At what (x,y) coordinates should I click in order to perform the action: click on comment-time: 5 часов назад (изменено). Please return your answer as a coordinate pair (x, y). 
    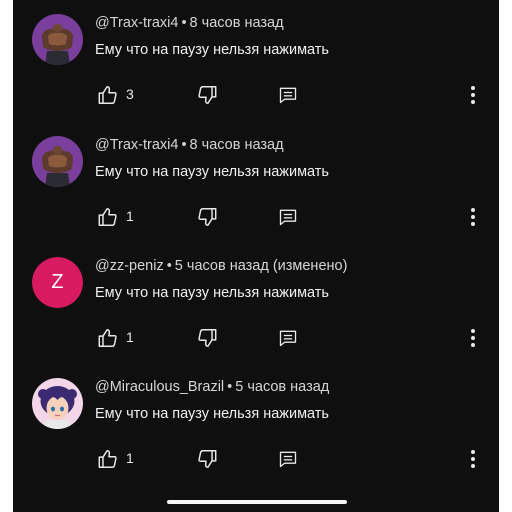
    Looking at the image, I should click on (261, 266).